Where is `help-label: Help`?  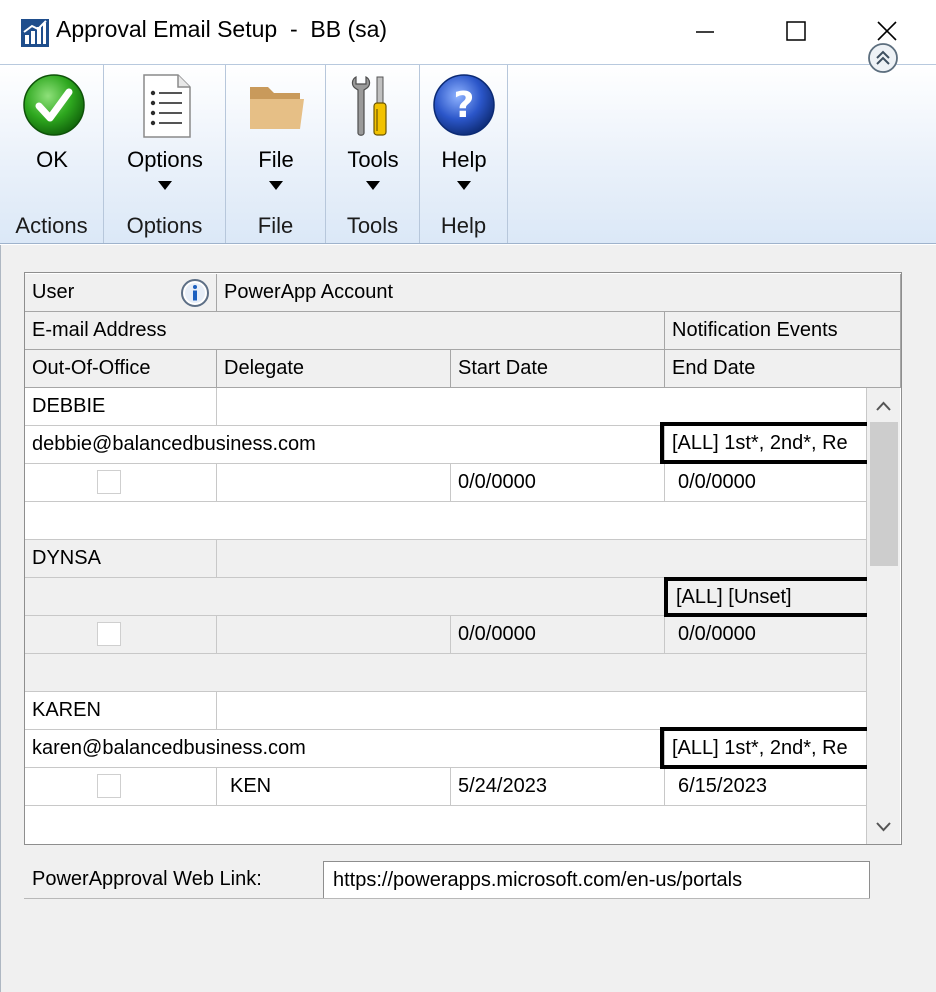 help-label: Help is located at coordinates (464, 159).